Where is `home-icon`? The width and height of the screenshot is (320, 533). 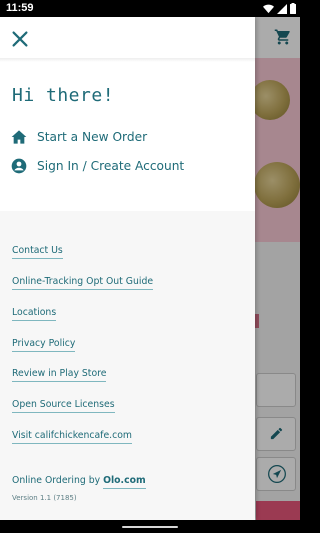 home-icon is located at coordinates (19, 137).